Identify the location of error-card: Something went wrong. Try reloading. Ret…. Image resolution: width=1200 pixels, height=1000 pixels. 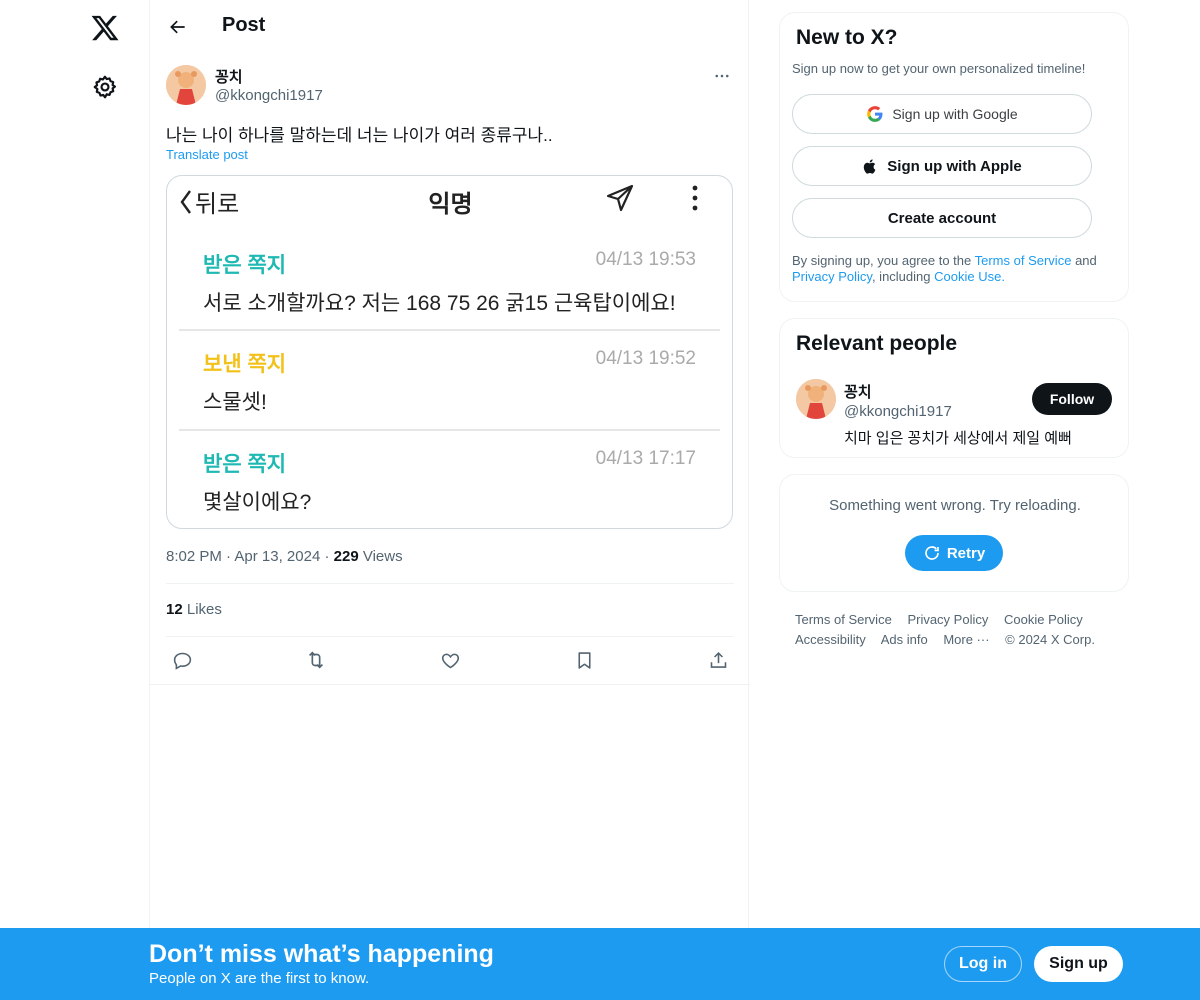
(954, 533).